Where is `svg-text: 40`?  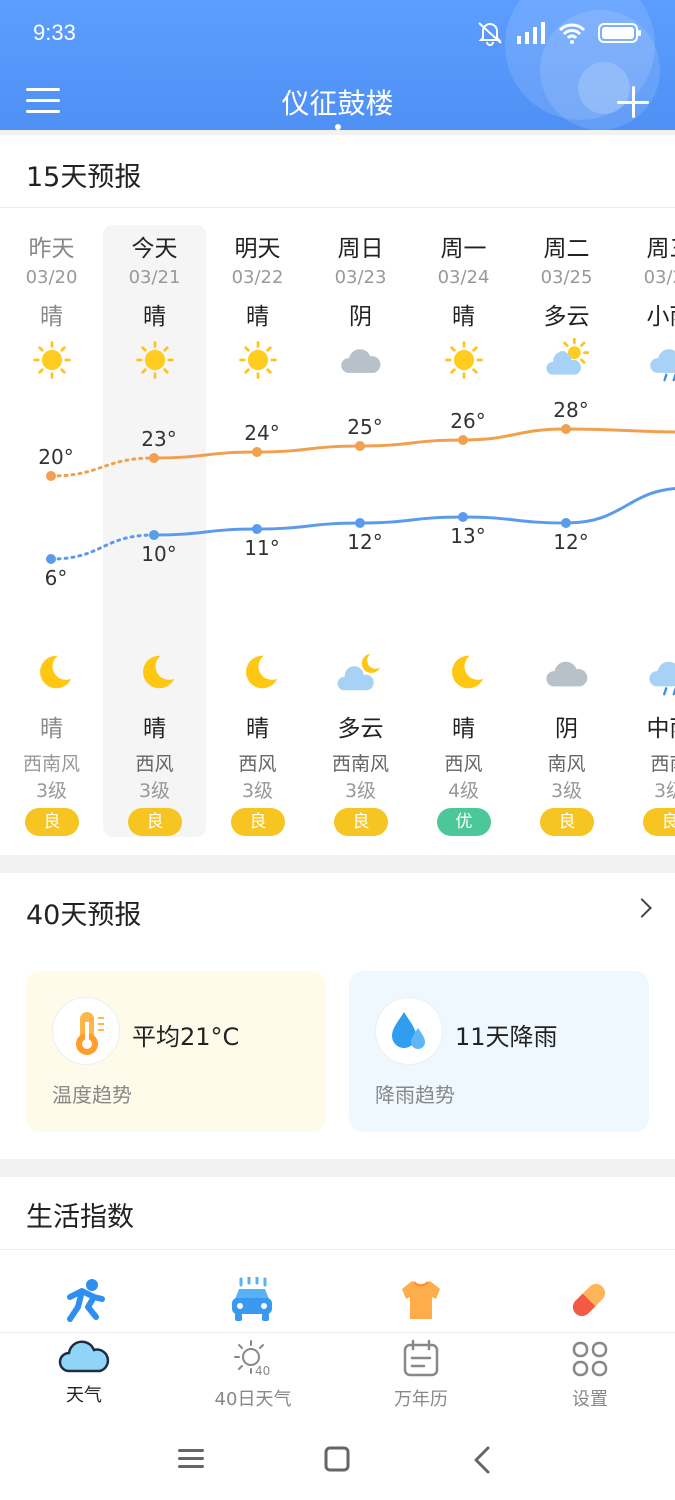 svg-text: 40 is located at coordinates (262, 1371).